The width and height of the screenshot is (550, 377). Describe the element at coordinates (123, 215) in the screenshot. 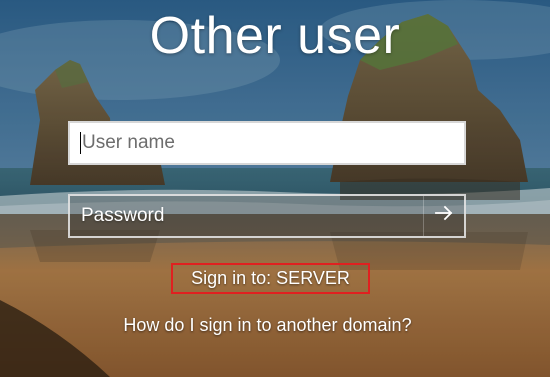

I see `password-placeholder: Password` at that location.